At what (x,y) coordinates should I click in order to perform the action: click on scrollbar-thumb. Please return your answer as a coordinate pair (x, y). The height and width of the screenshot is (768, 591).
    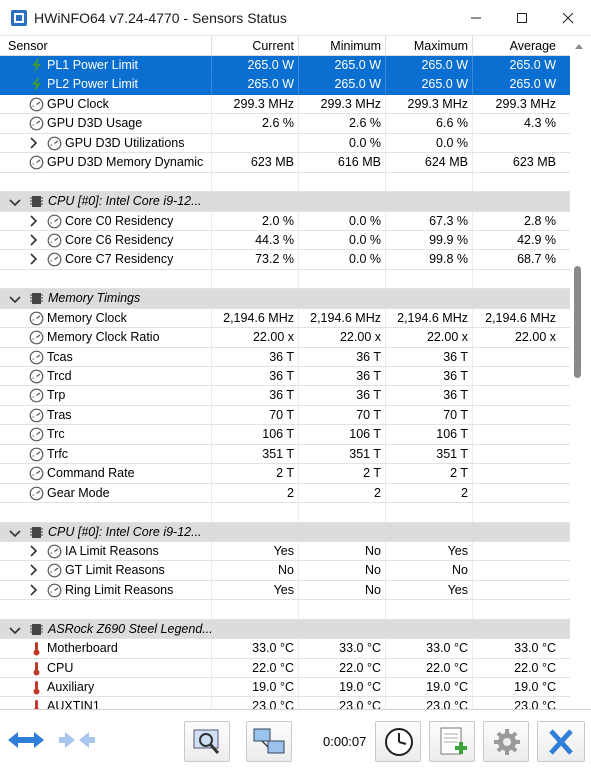
    Looking at the image, I should click on (577, 322).